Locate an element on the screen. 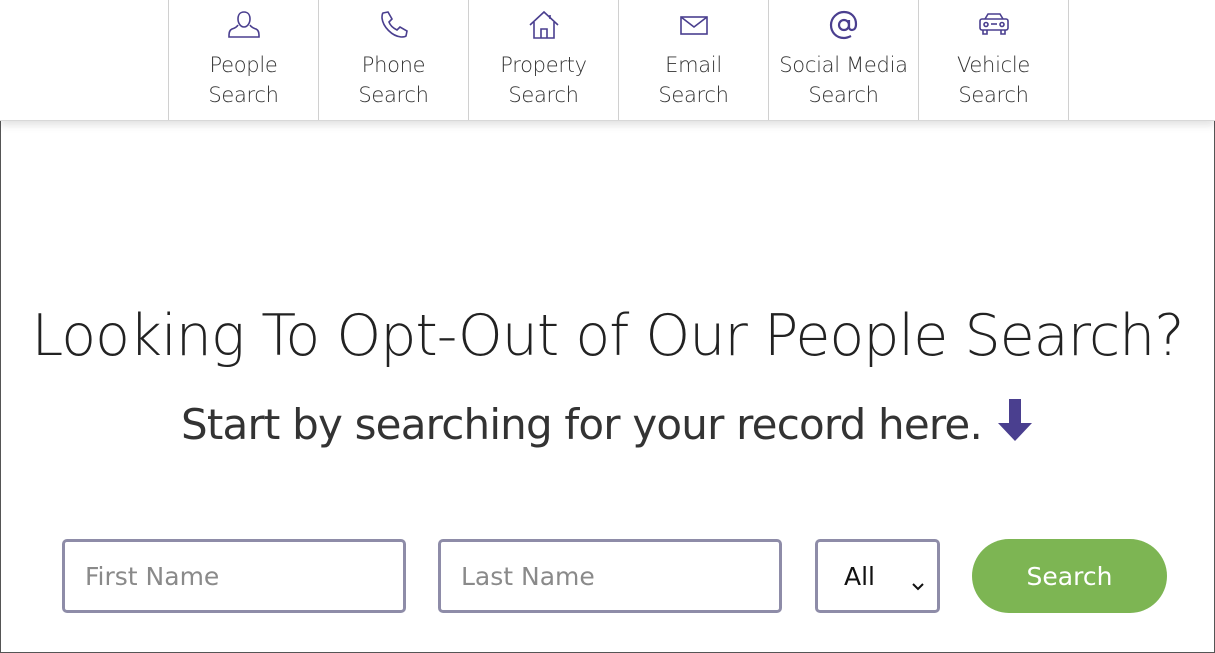  nav-item-people-search: People Search is located at coordinates (244, 60).